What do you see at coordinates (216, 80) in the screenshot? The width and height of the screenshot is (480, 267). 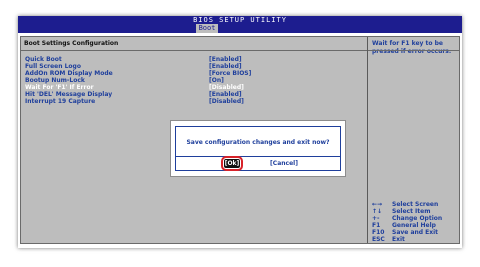 I see `setting-value: [On]` at bounding box center [216, 80].